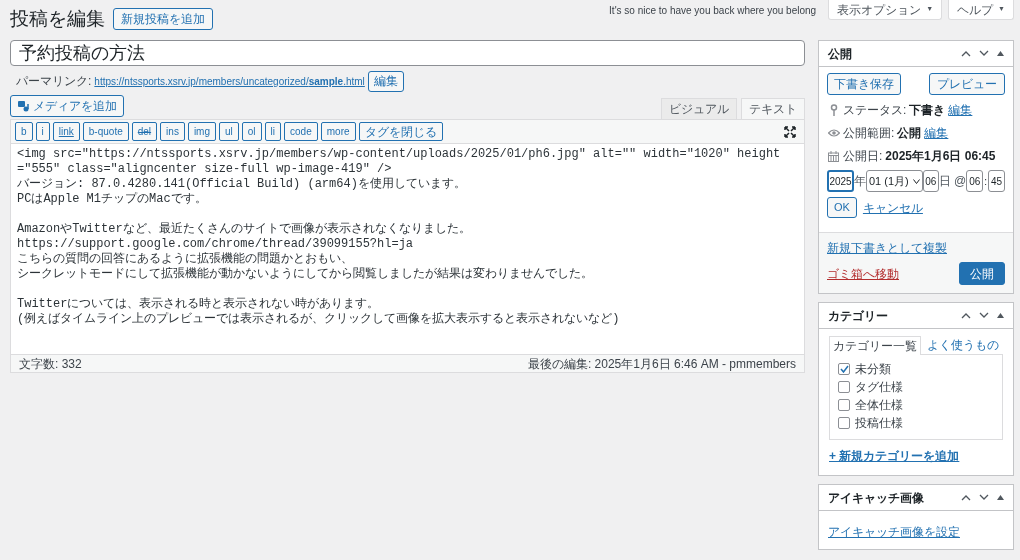  I want to click on quicktag-button: del, so click(144, 131).